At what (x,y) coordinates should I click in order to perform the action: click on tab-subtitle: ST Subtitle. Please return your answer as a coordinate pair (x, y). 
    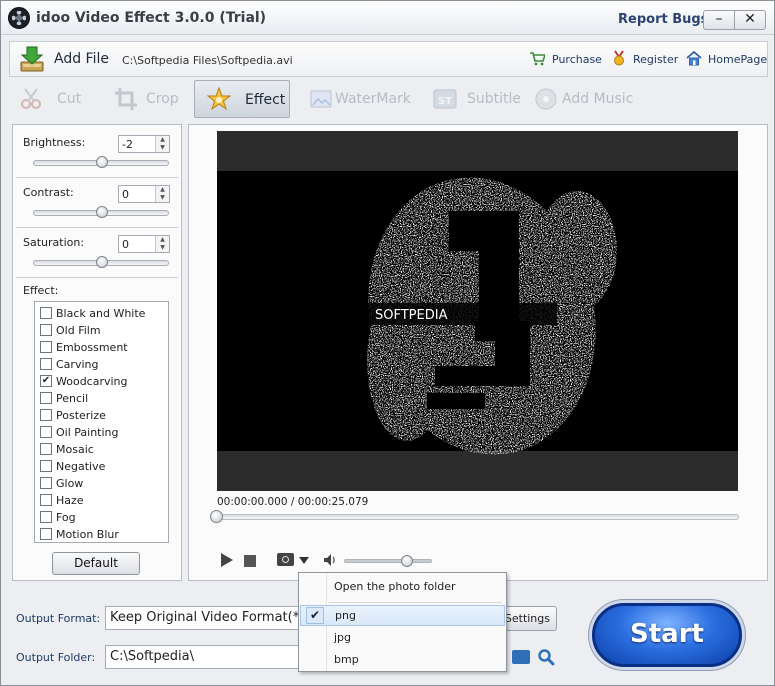
    Looking at the image, I should click on (474, 99).